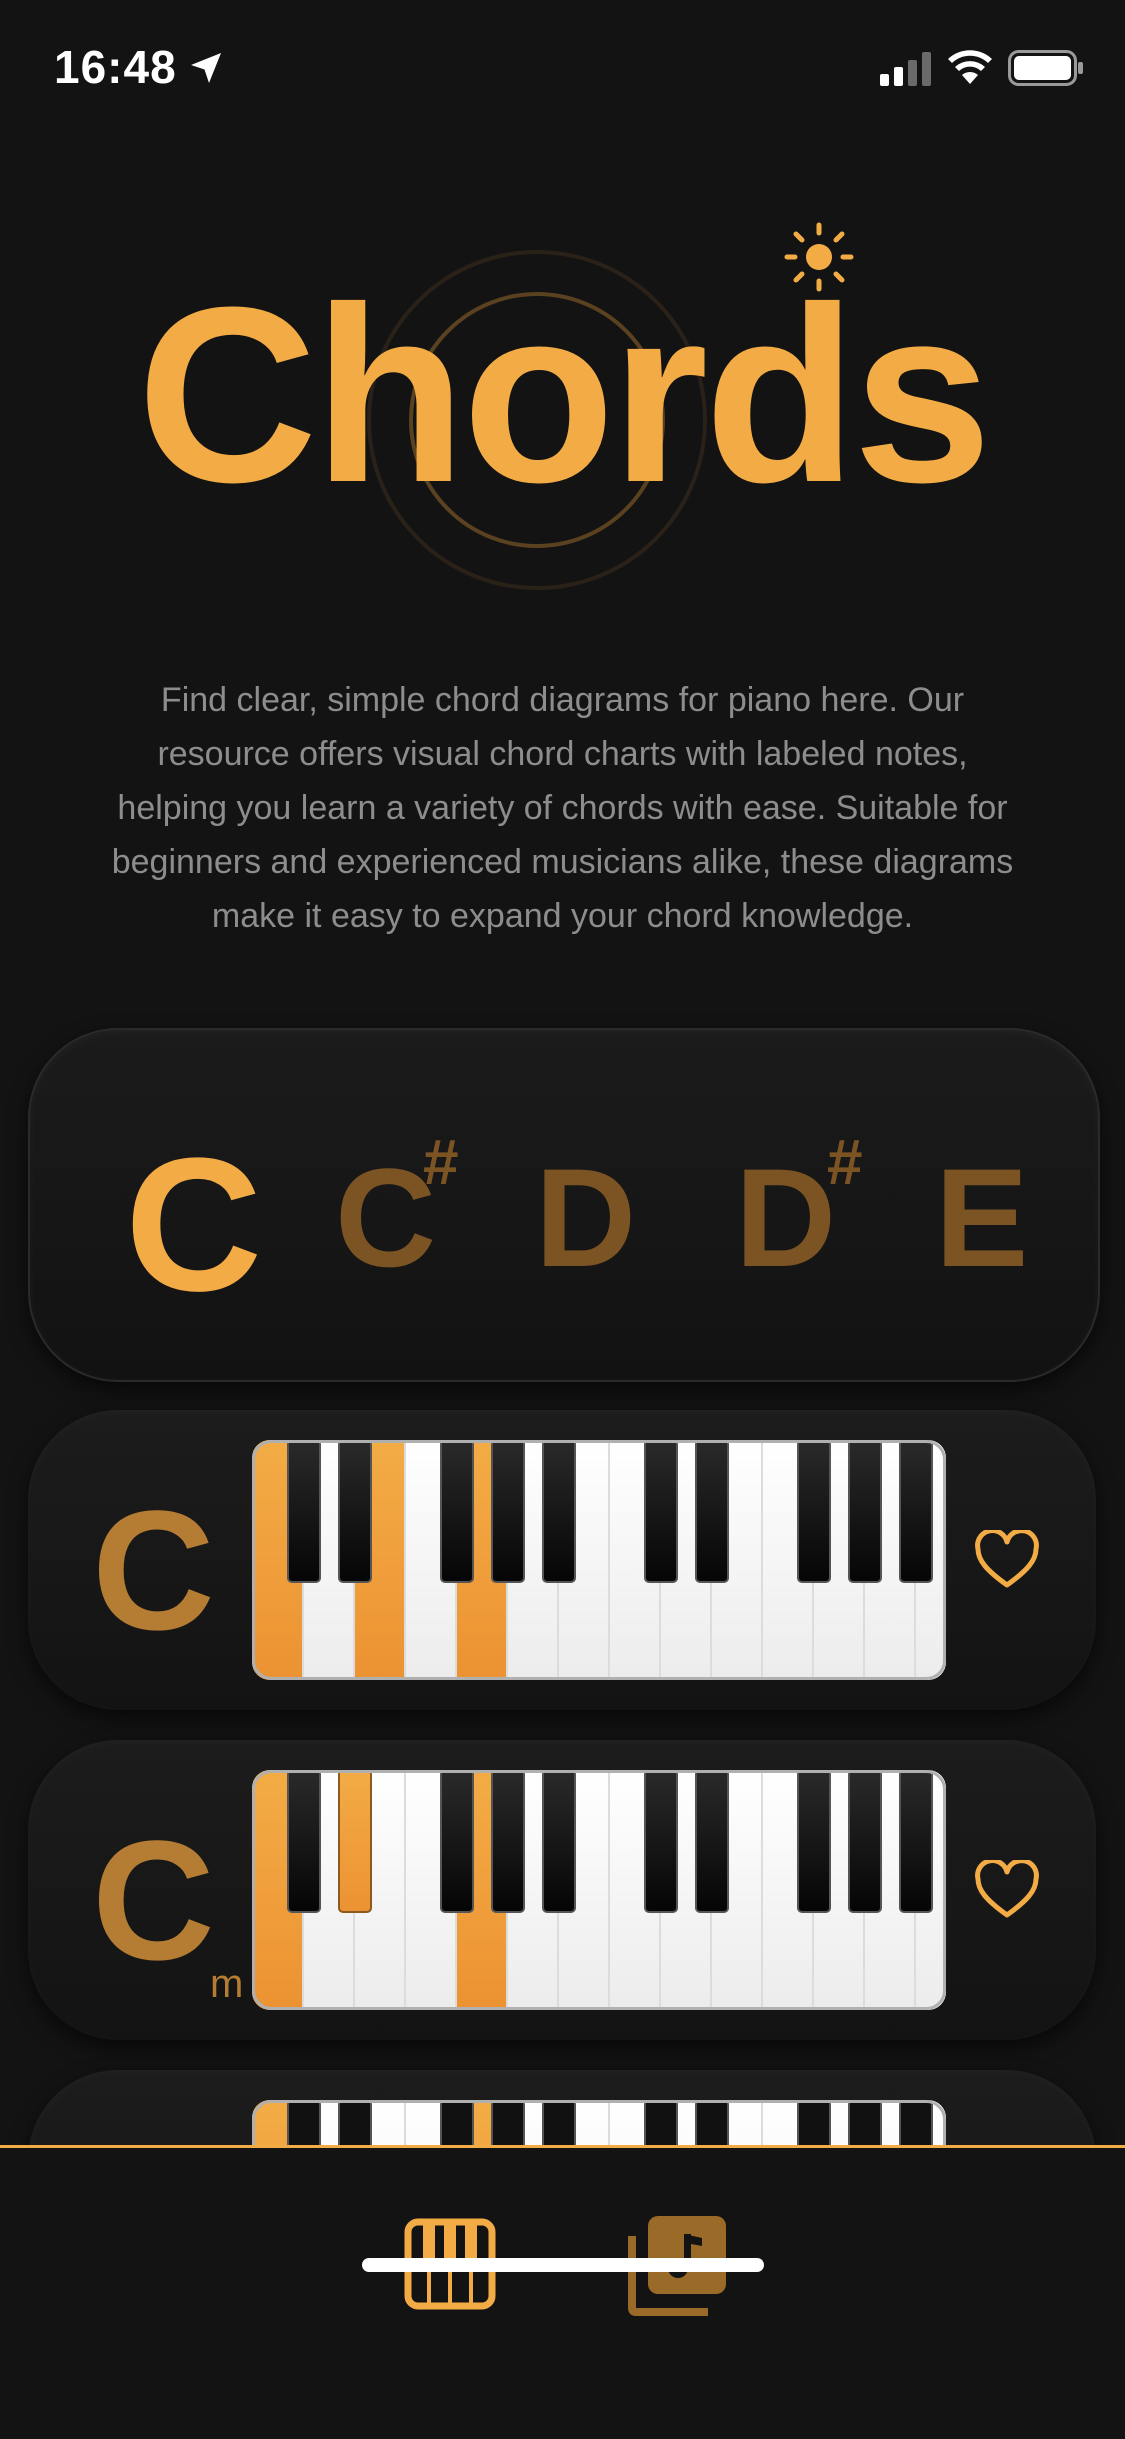 The image size is (1125, 2439). Describe the element at coordinates (115, 67) in the screenshot. I see `status-time: 16:48` at that location.